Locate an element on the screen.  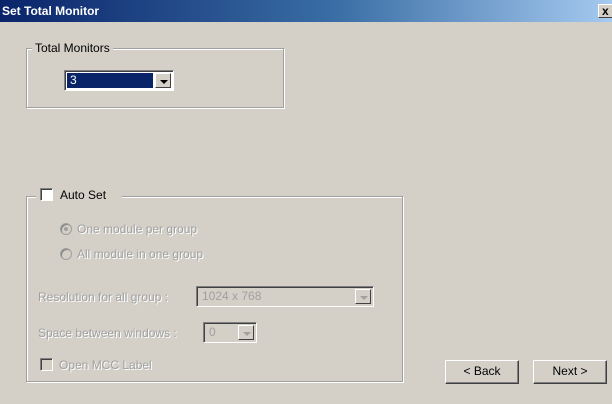
open-mcc-label-text: Open MCC Label is located at coordinates (105, 365).